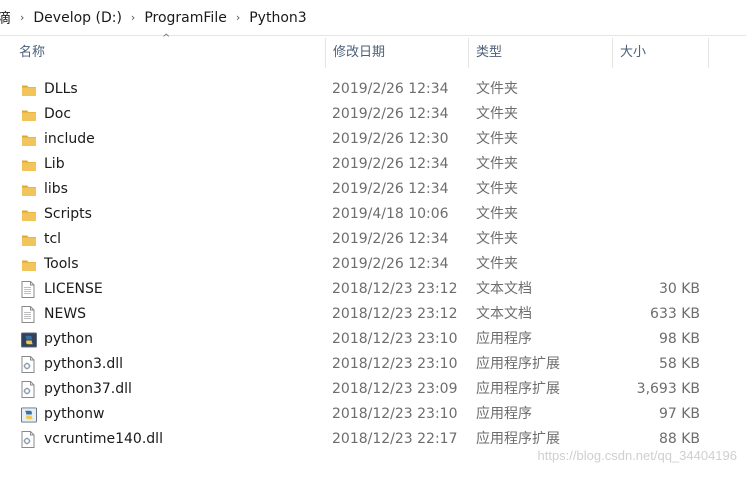 This screenshot has width=746, height=479. Describe the element at coordinates (83, 364) in the screenshot. I see `file-name: python3.dll` at that location.